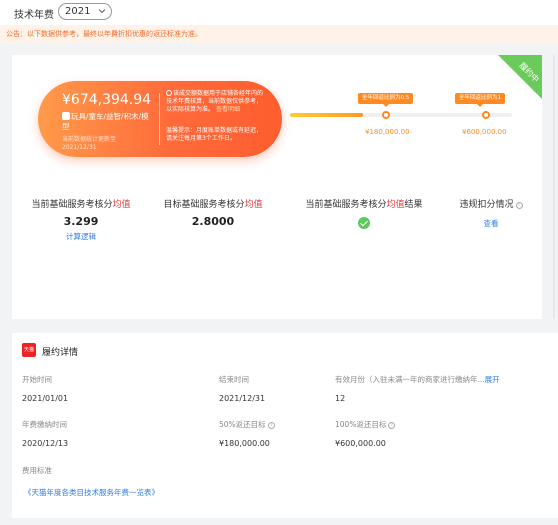 This screenshot has width=558, height=525. What do you see at coordinates (279, 34) in the screenshot?
I see `notice-bar: 公告：以下数据供参考，最终以年費折扣优惠的返还标准为准。` at bounding box center [279, 34].